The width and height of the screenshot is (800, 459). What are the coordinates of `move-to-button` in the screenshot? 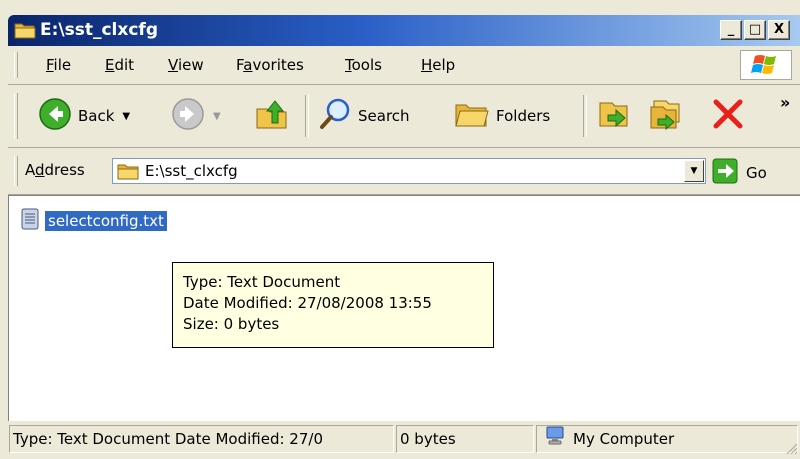 It's located at (614, 116).